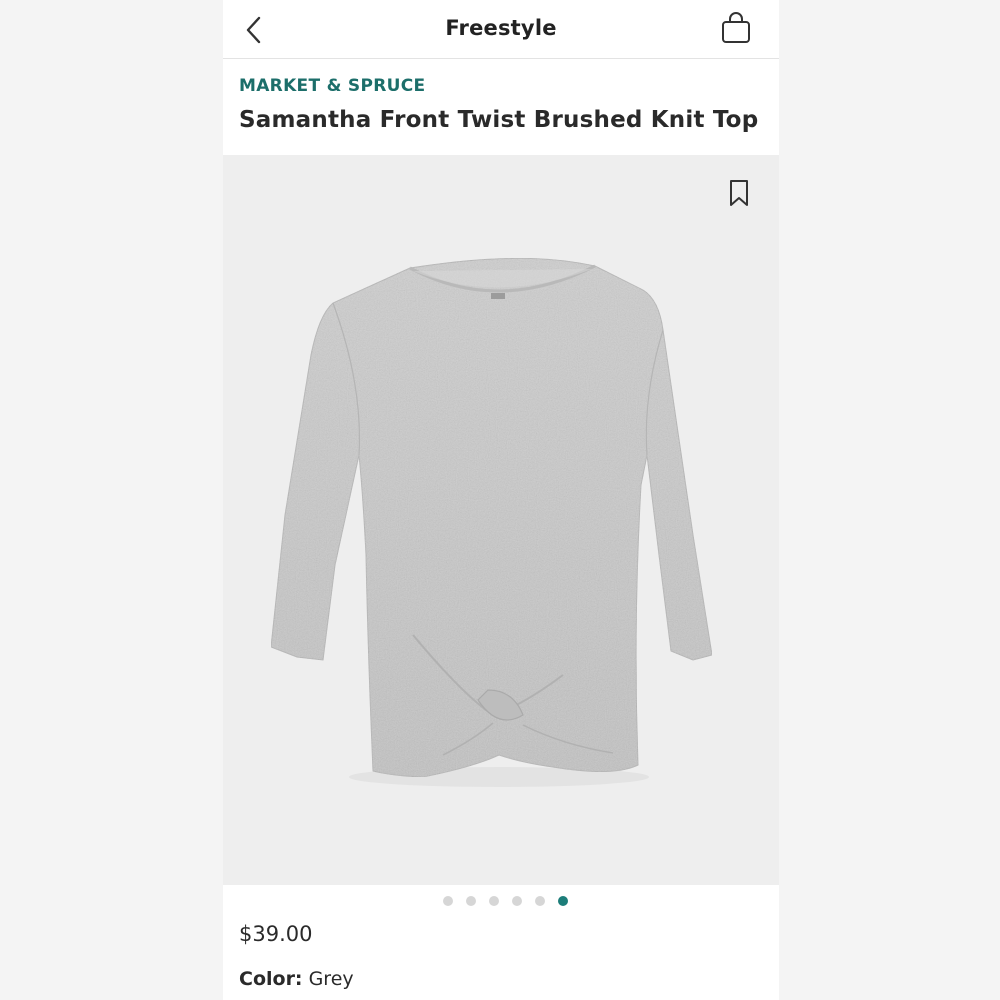 This screenshot has height=1000, width=1000. I want to click on top-nav-bar: Freestyle, so click(501, 29).